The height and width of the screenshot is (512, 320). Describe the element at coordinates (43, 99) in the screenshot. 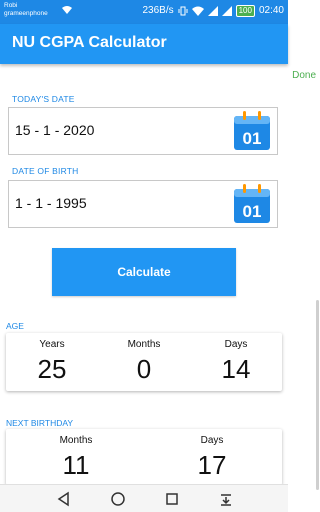

I see `todays-date-label: TODAY'S DATE` at that location.